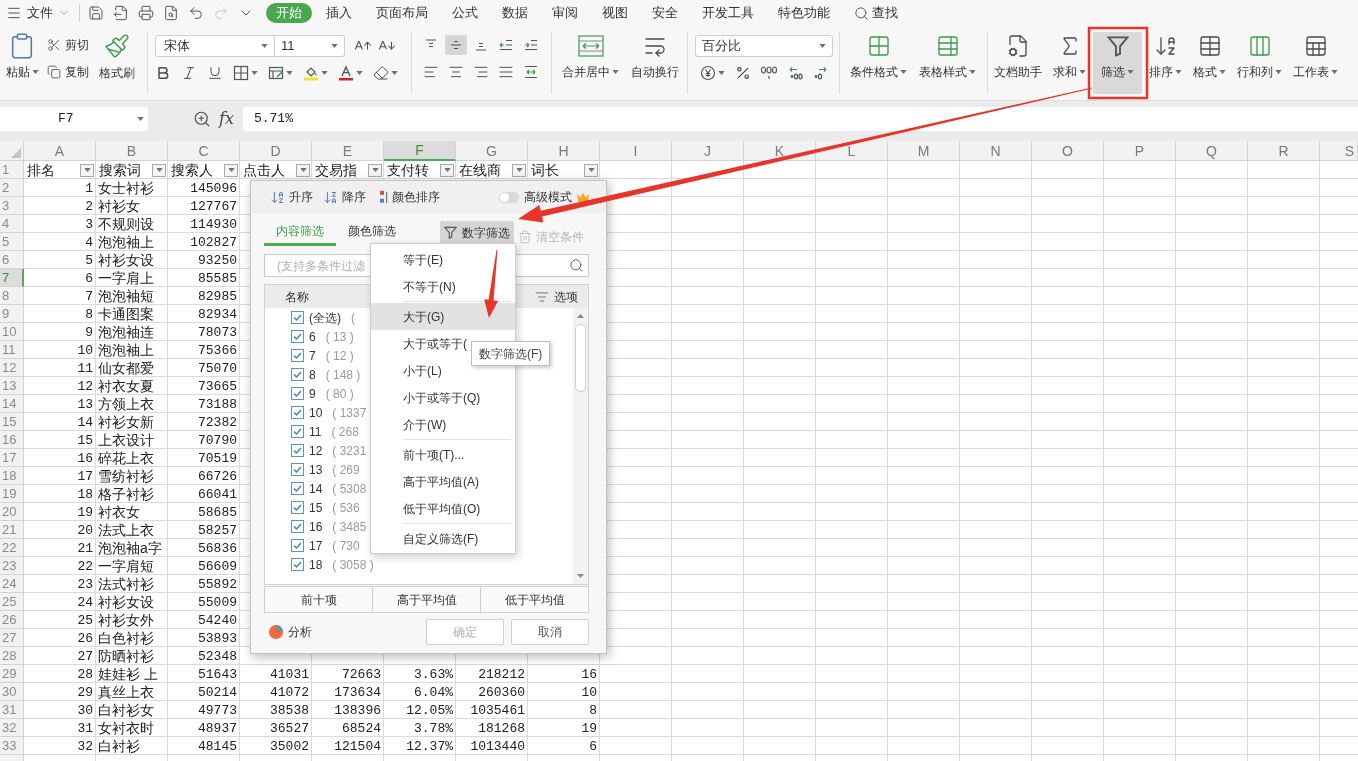 The image size is (1358, 761). I want to click on file-arrow-icon, so click(121, 13).